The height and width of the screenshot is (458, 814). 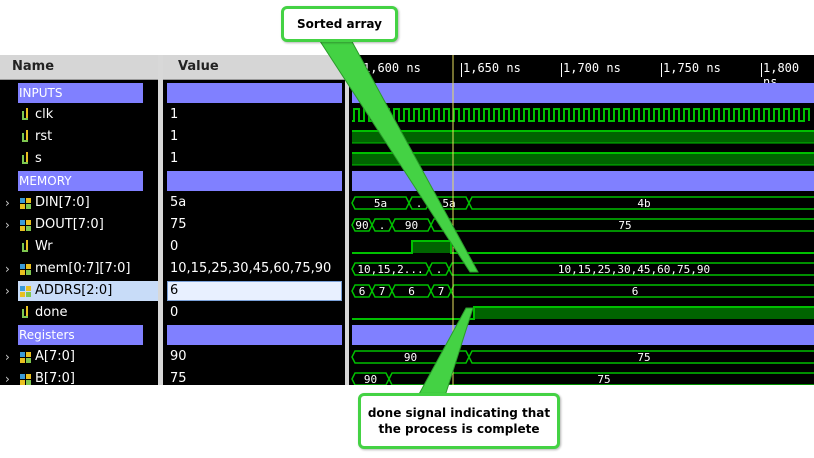 What do you see at coordinates (74, 290) in the screenshot?
I see `signal-name: ADDRS[2:0]` at bounding box center [74, 290].